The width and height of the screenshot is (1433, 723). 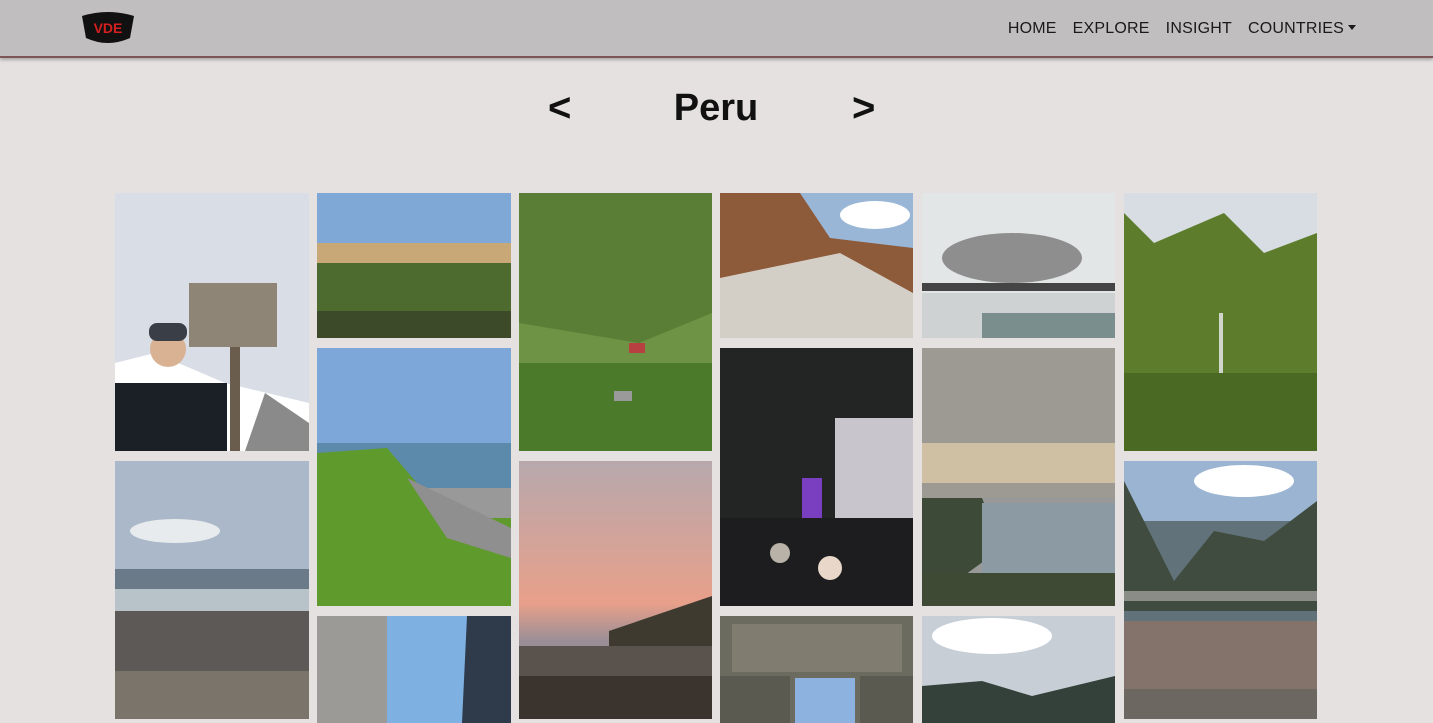 What do you see at coordinates (716, 29) in the screenshot?
I see `navbar: VDE HOME EXPLORE INSIGHT COUNTRIES` at bounding box center [716, 29].